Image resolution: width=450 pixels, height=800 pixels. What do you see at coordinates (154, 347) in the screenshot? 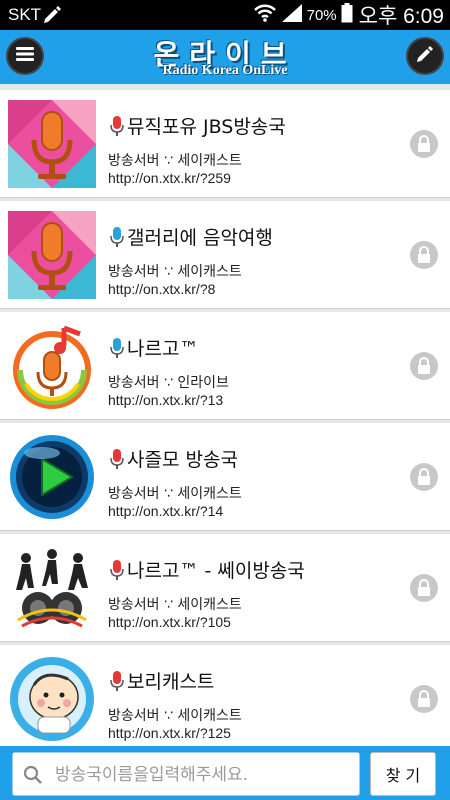
I see `station-name: 나르고™` at bounding box center [154, 347].